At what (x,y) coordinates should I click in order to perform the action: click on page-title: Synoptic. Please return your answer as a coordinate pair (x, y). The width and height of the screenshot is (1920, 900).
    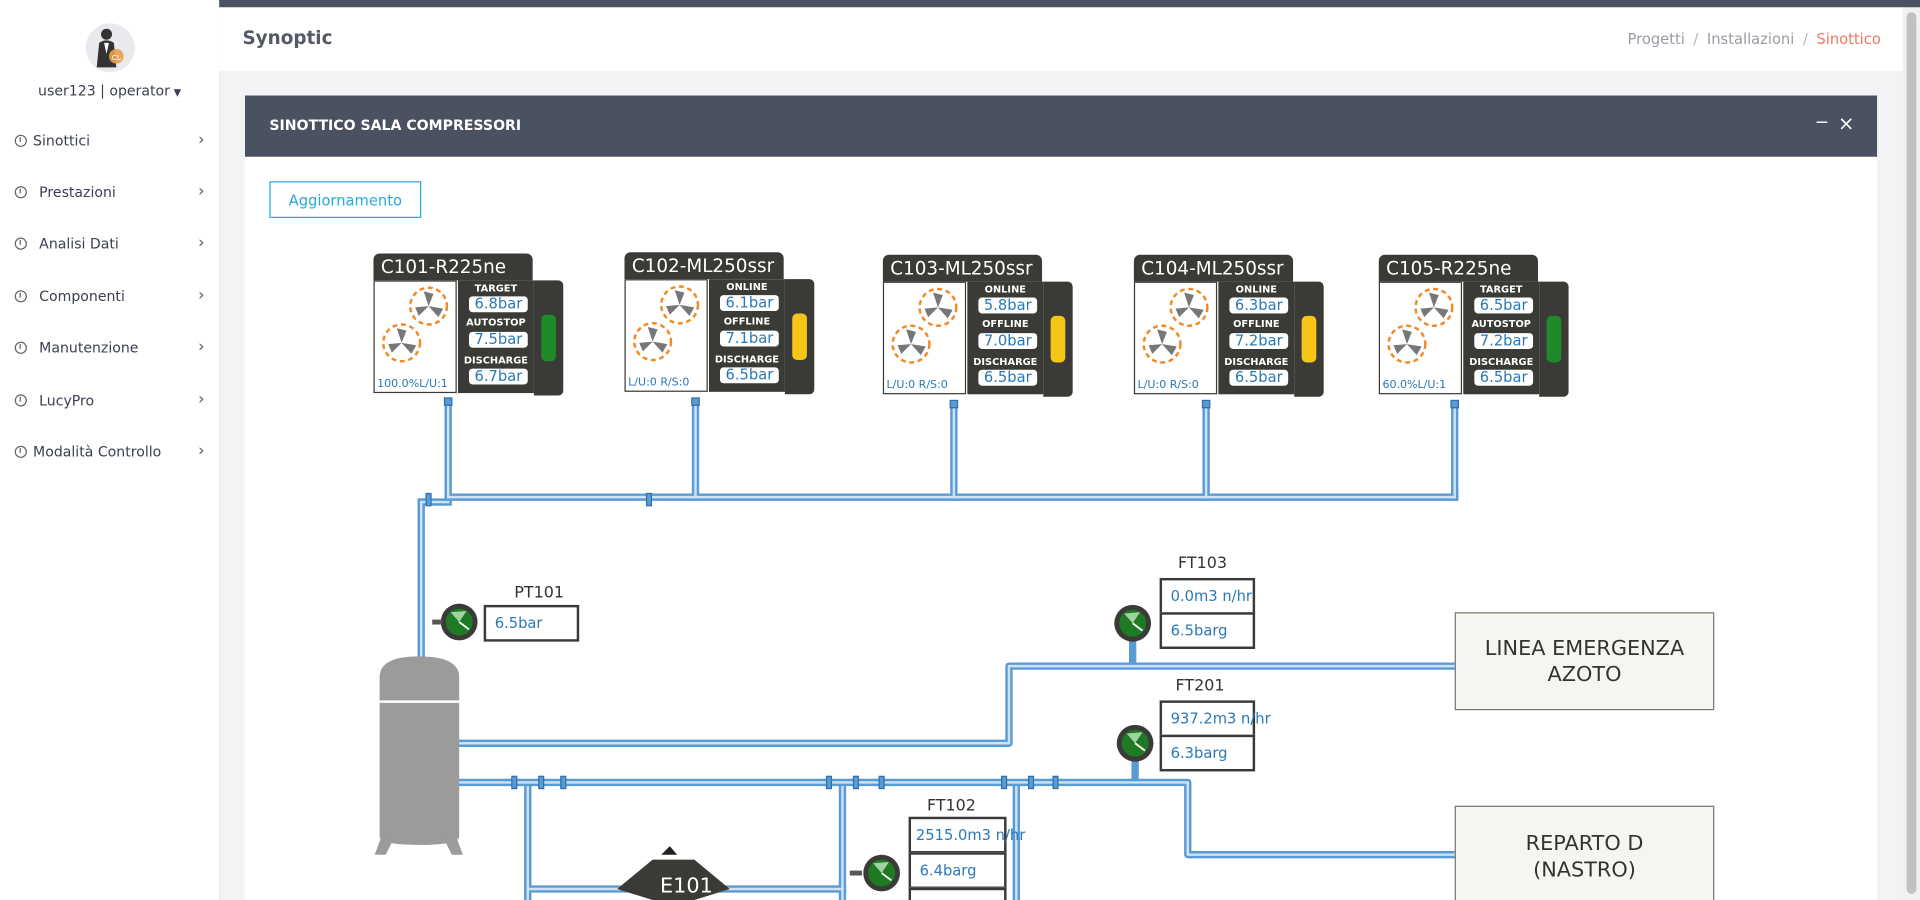
    Looking at the image, I should click on (287, 37).